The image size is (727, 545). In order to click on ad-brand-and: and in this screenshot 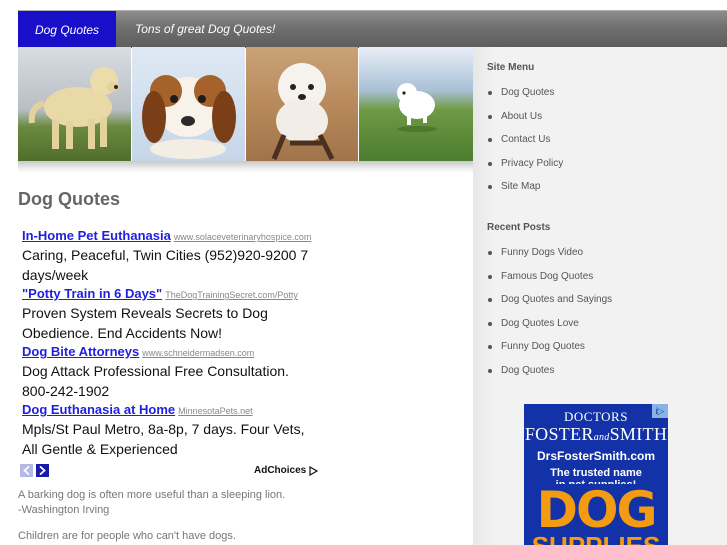, I will do `click(601, 437)`.